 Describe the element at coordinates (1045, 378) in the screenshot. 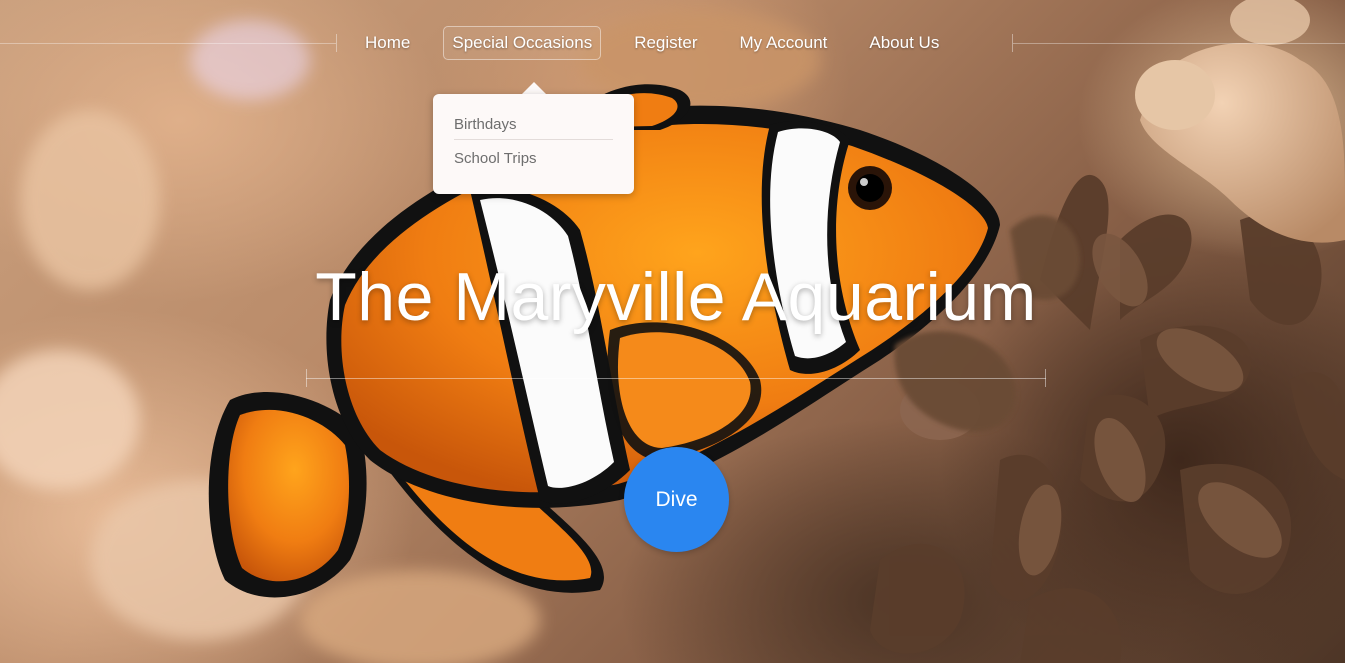

I see `hero-divider-tick-right` at that location.